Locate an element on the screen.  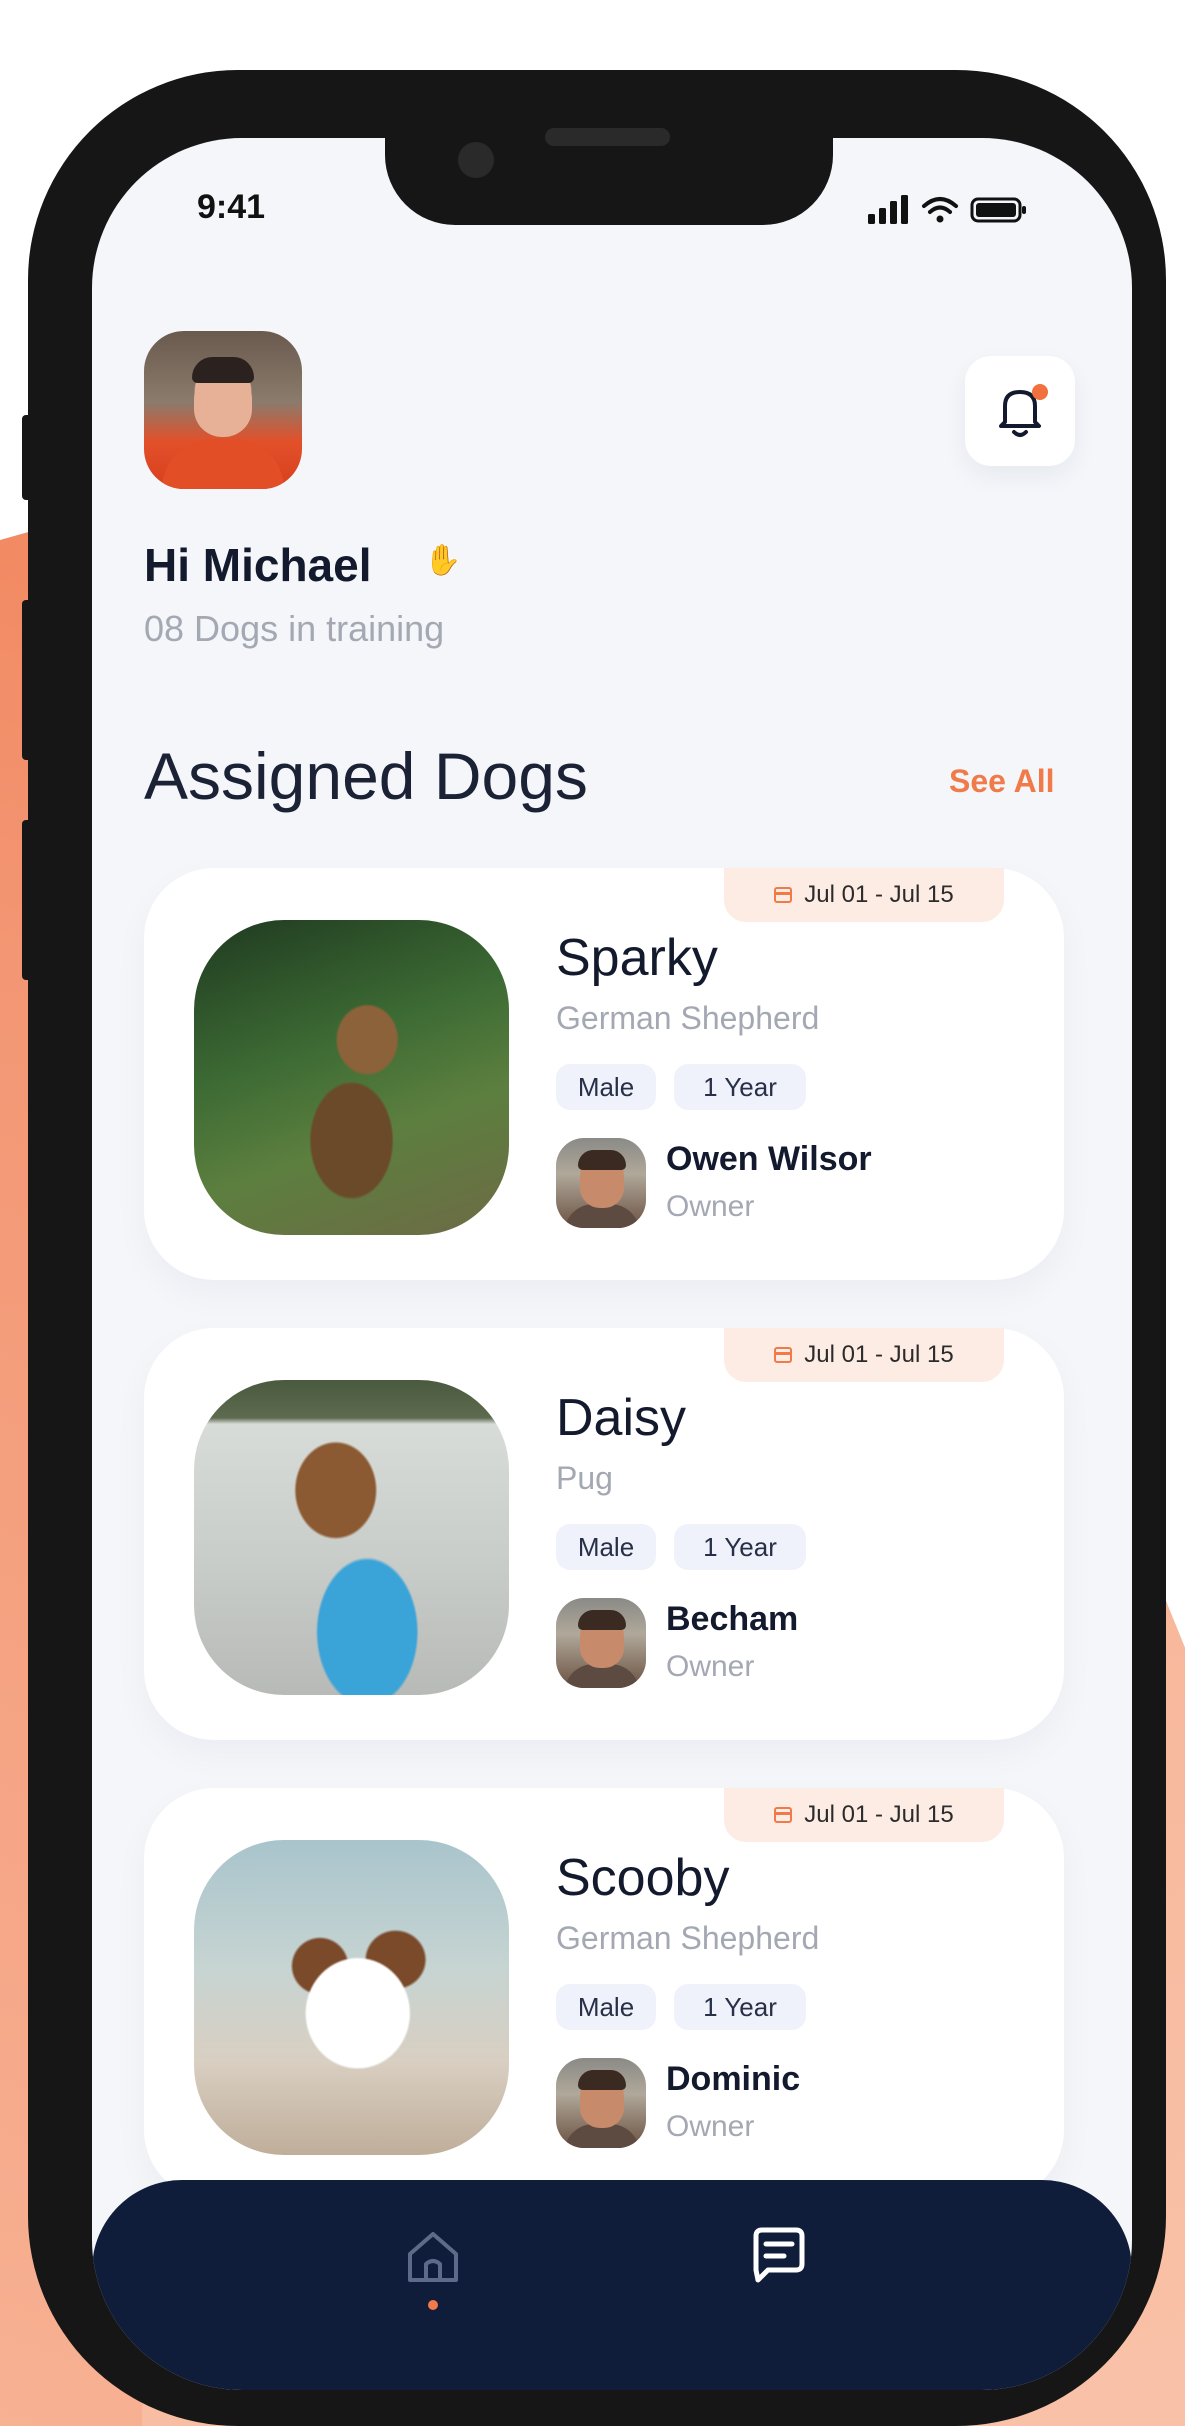
dog-breed: Pug is located at coordinates (584, 1478).